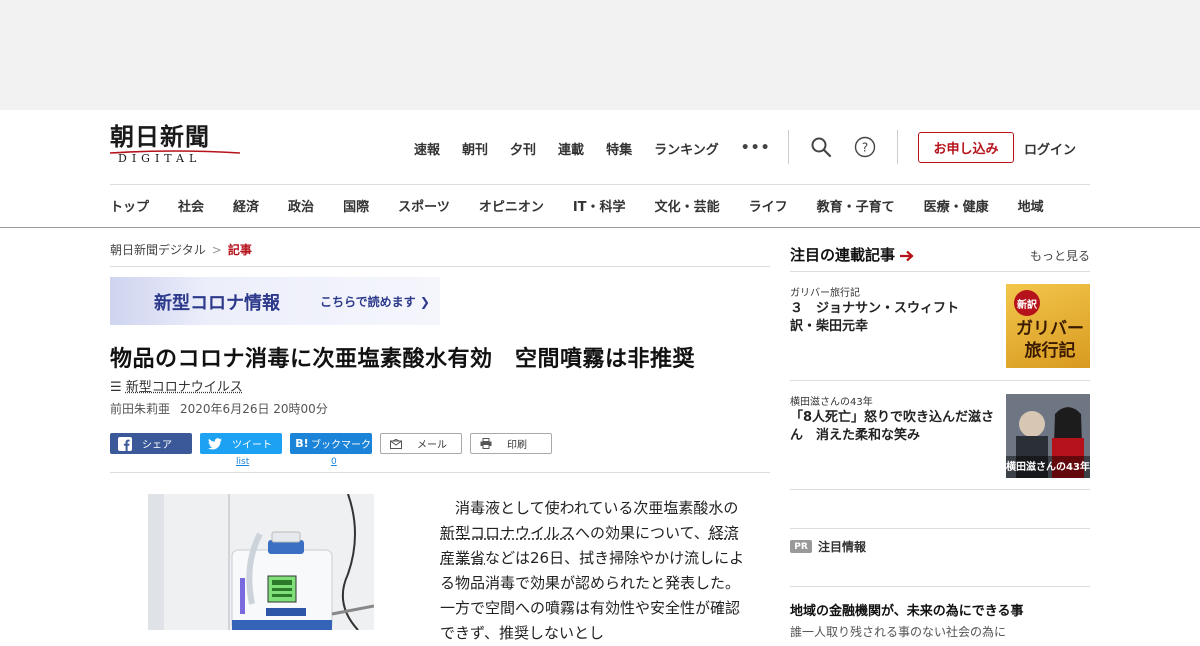  I want to click on hatena-bookmark-label: ブックマーク, so click(341, 445).